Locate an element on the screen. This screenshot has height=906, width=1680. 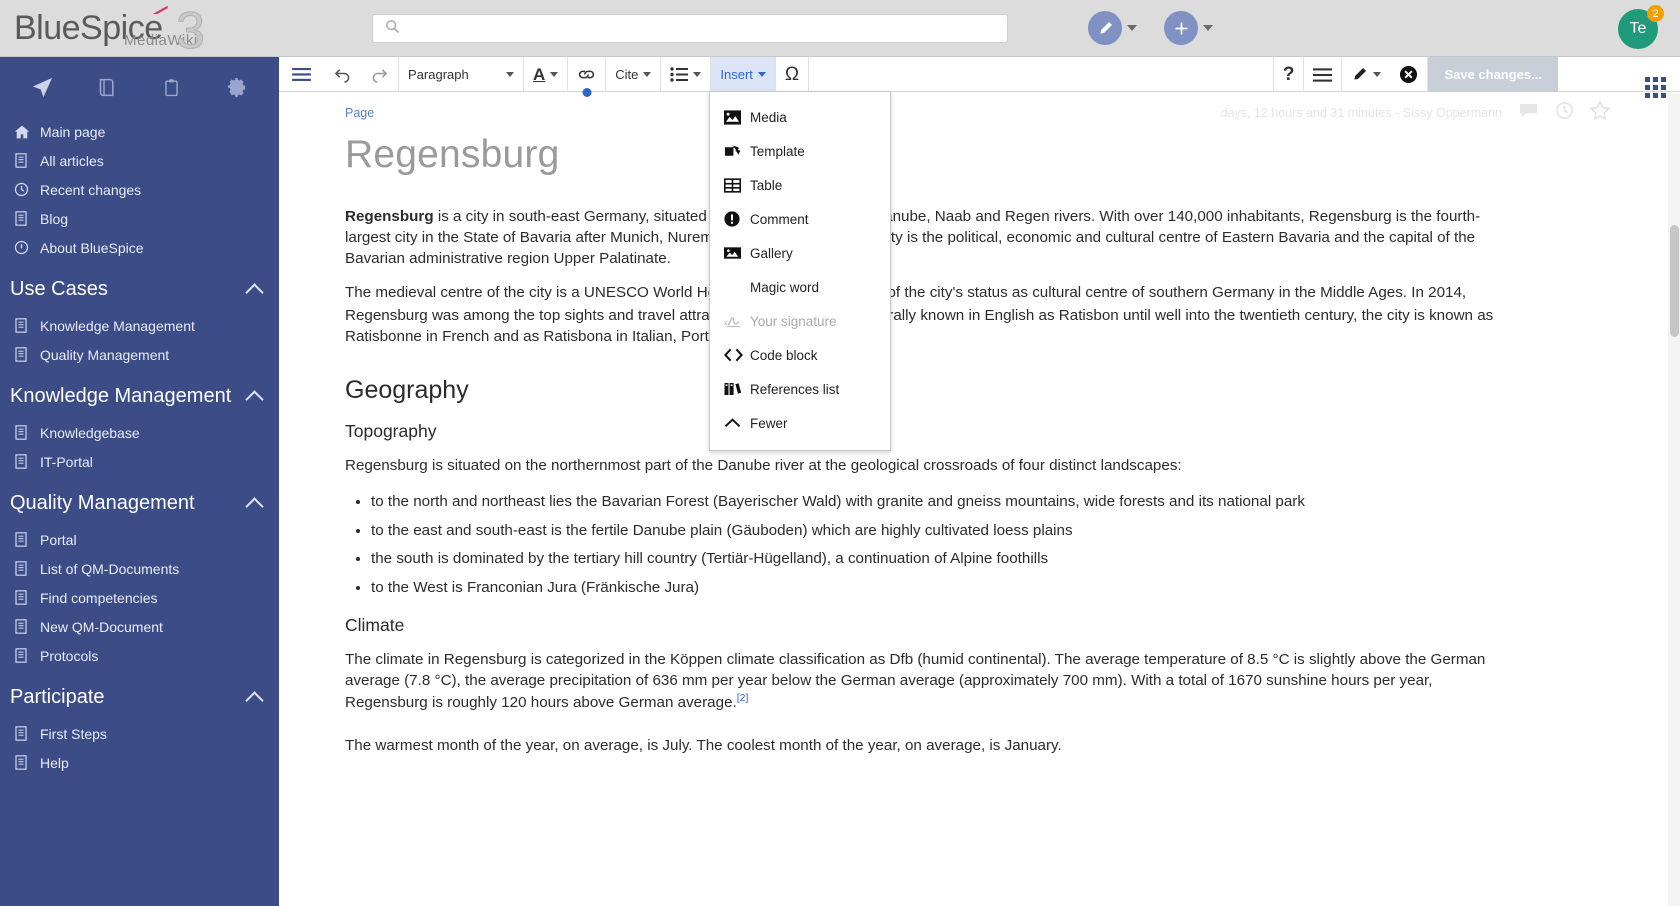
sidebar-item-label: Protocols is located at coordinates (69, 655).